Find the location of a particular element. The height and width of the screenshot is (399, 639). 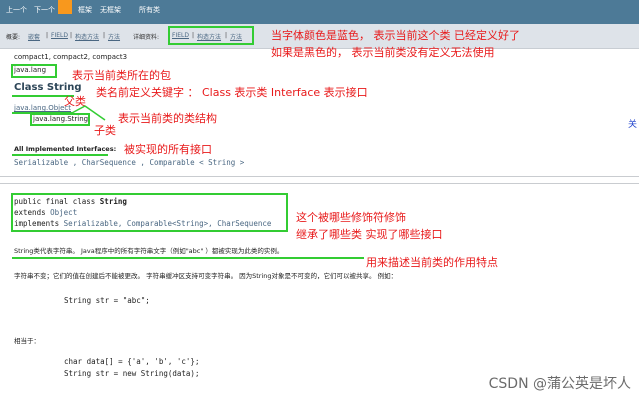

annotation-keyword: 类名前定义关键字 ： Class 表示类 Interface 表示接口 is located at coordinates (232, 92).